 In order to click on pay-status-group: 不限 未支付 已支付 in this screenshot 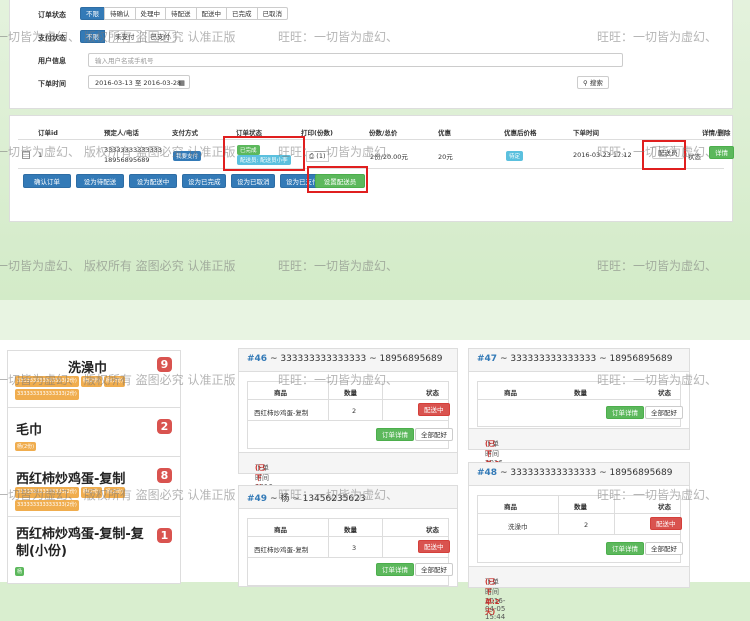, I will do `click(128, 36)`.